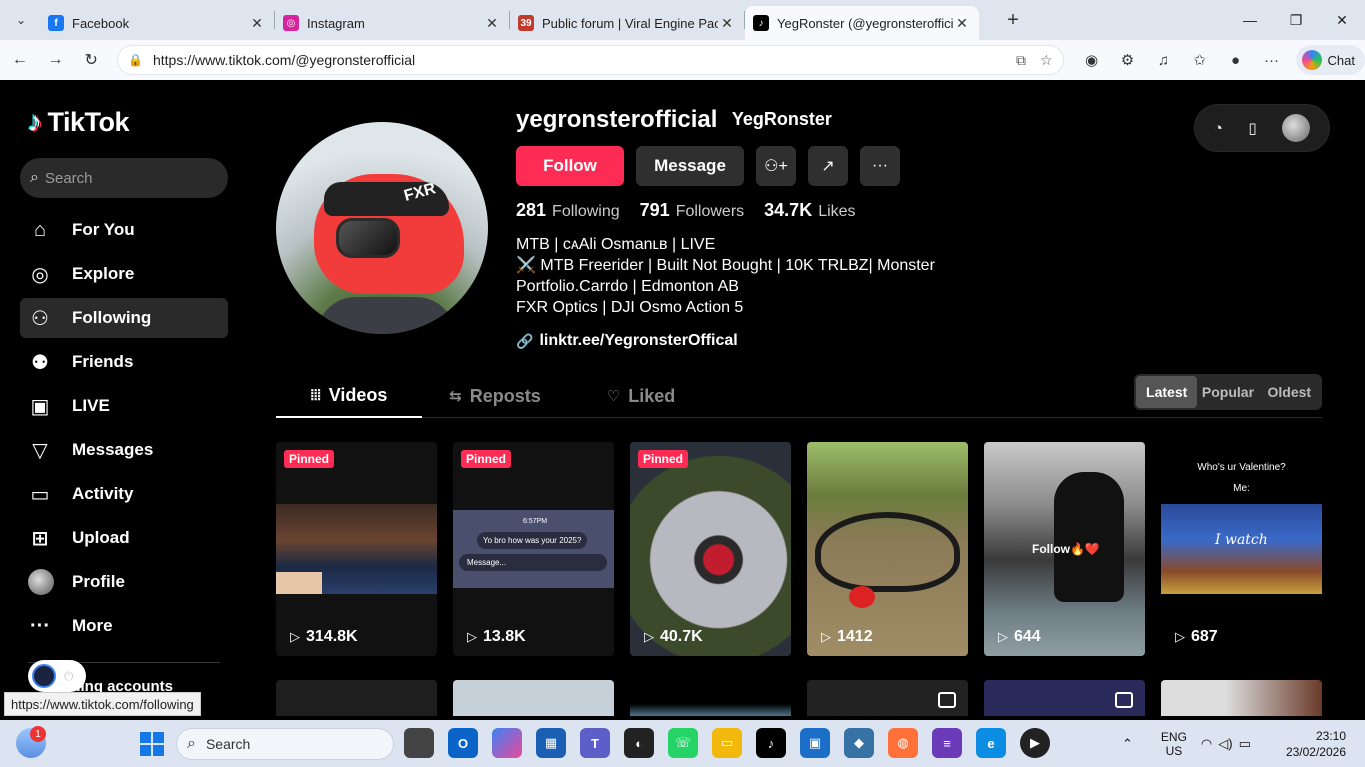 The image size is (1365, 767). Describe the element at coordinates (570, 166) in the screenshot. I see `follow-button: Follow` at that location.